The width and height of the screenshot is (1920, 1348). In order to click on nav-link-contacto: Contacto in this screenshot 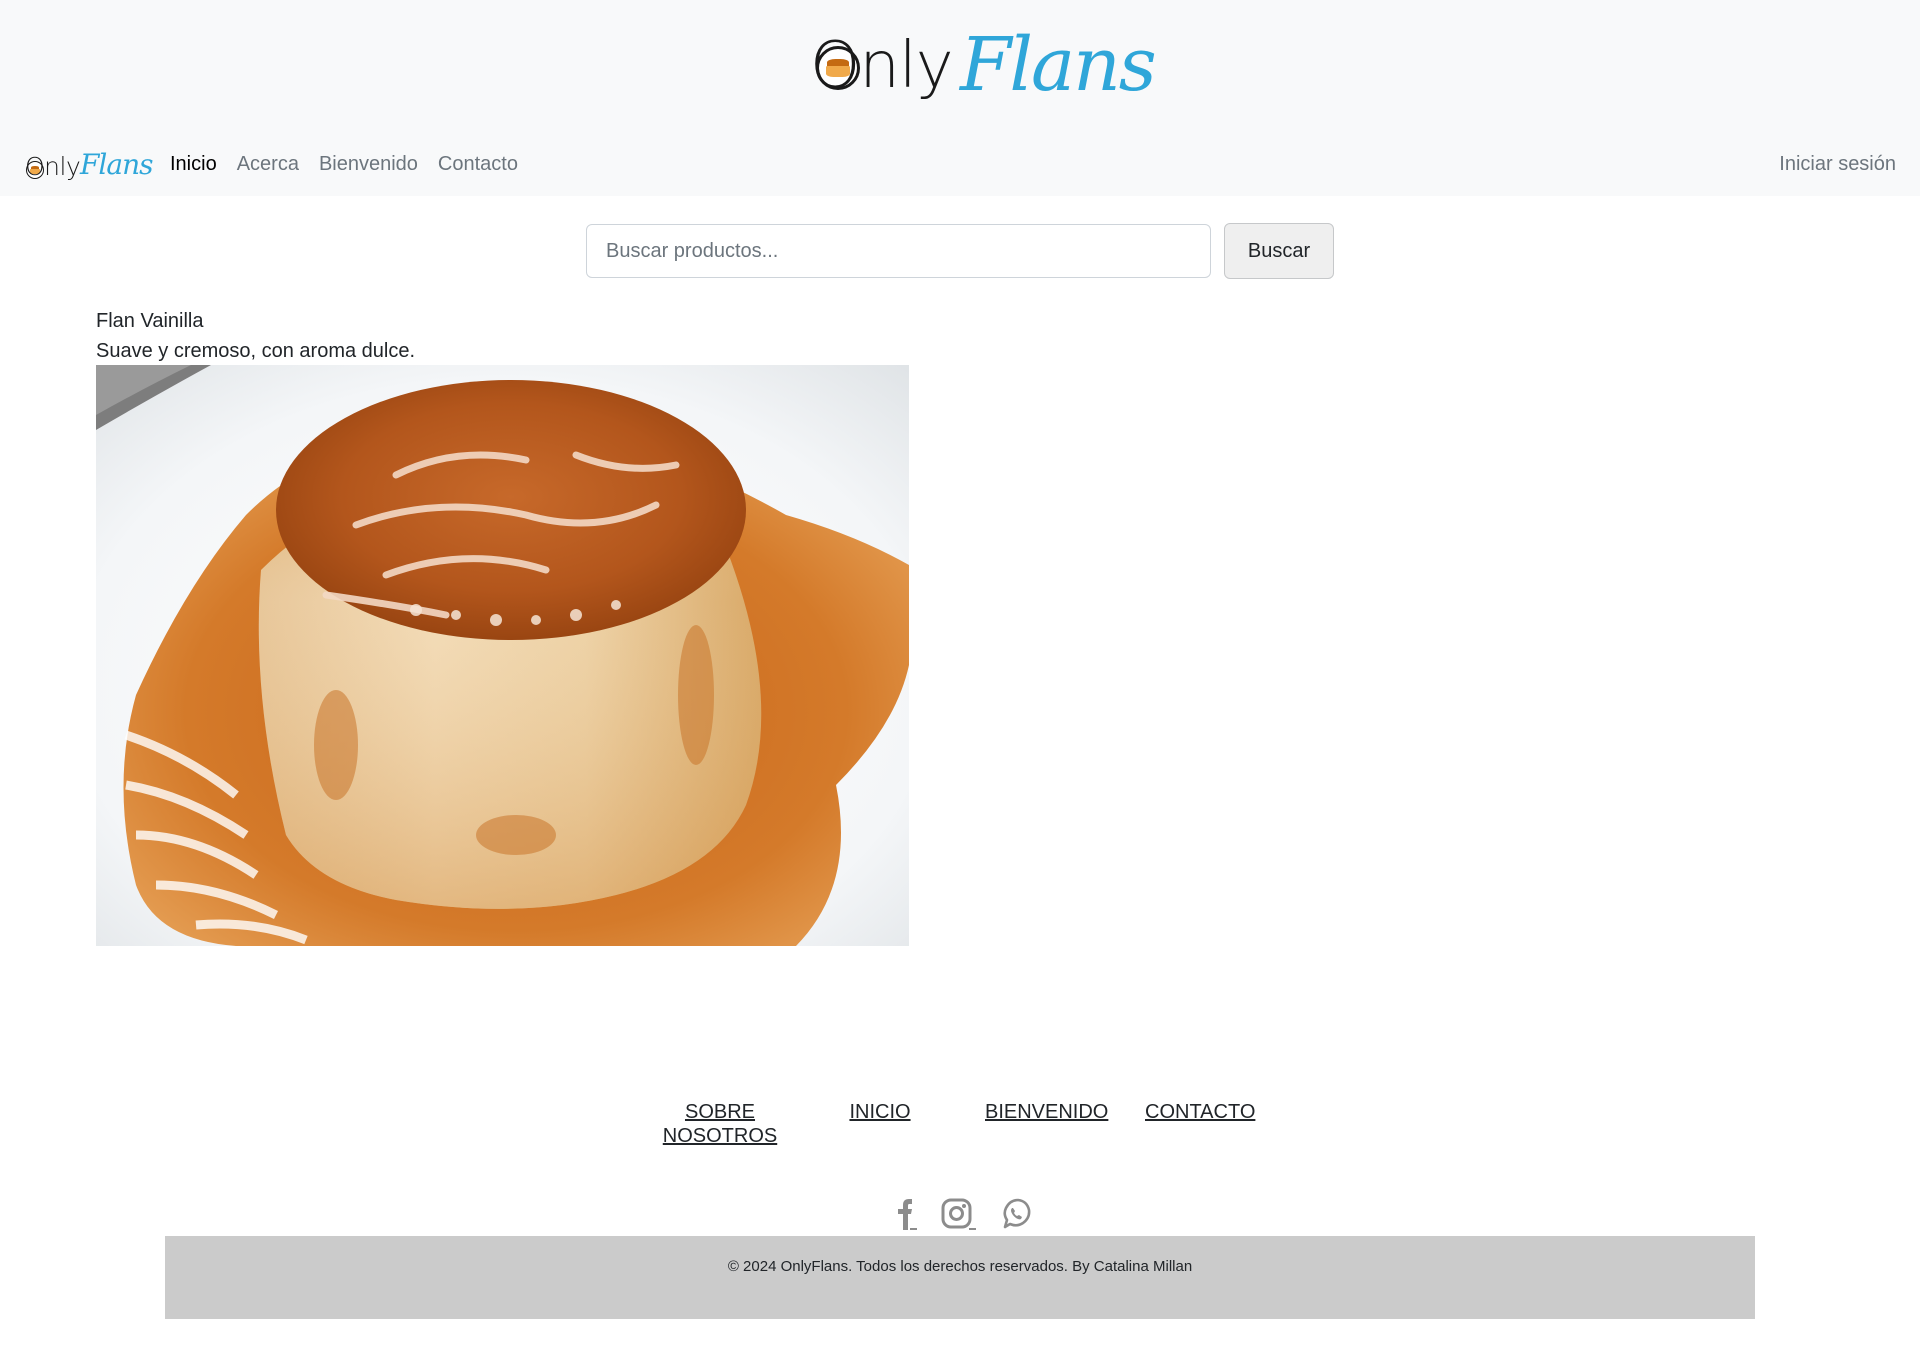, I will do `click(478, 164)`.